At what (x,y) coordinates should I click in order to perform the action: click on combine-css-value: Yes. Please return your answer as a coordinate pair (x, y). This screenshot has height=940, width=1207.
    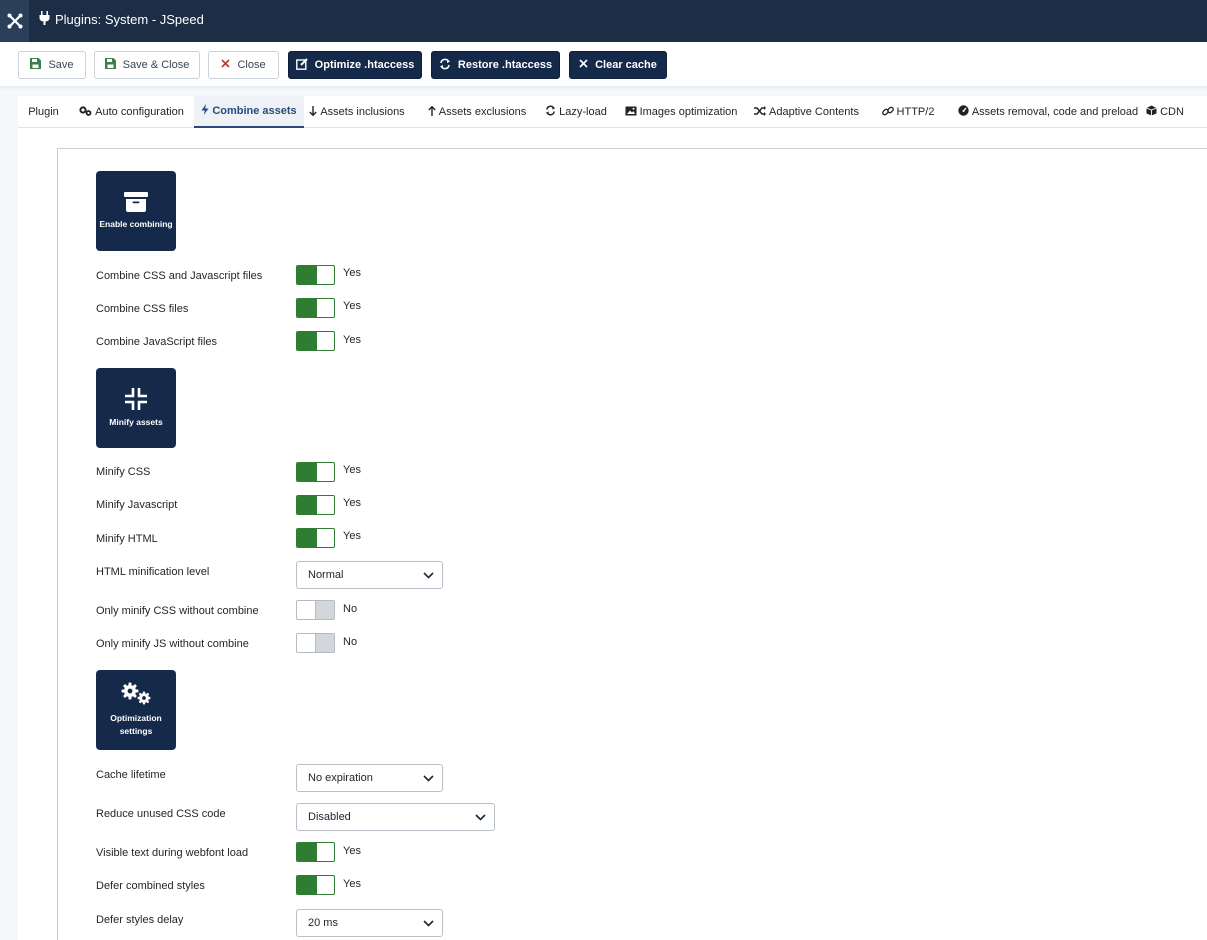
    Looking at the image, I should click on (352, 306).